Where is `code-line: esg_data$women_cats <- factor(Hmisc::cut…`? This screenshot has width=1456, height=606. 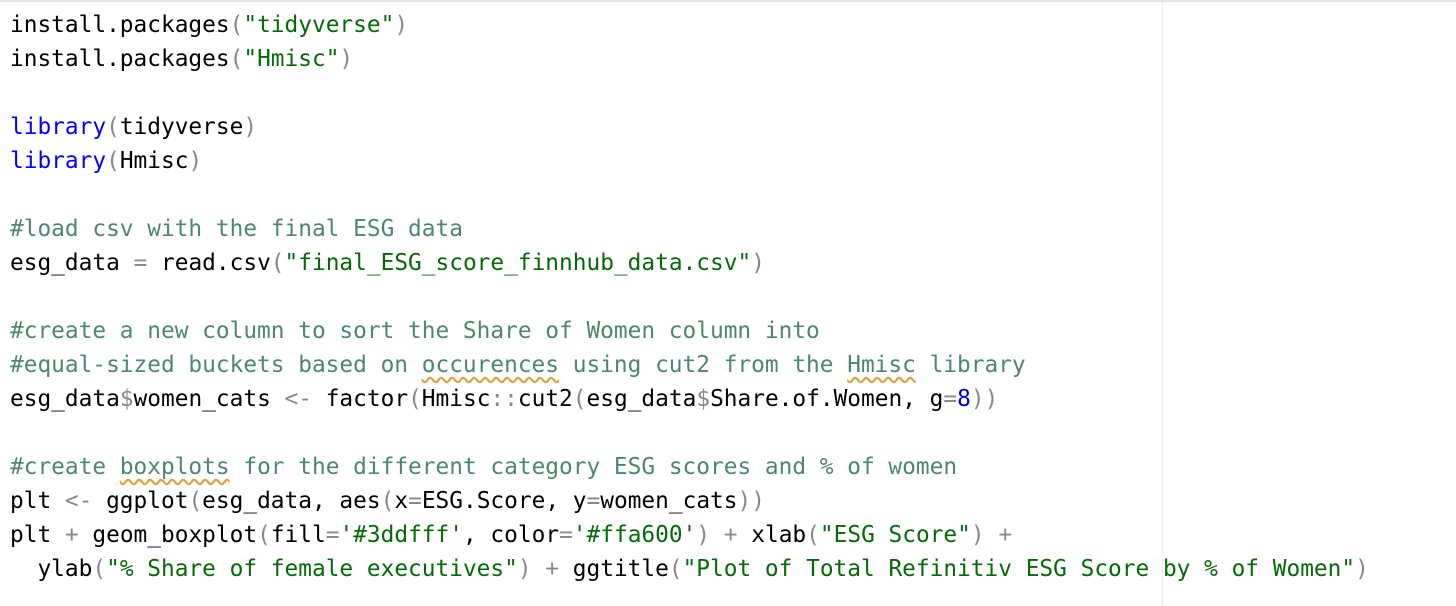
code-line: esg_data$women_cats <- factor(Hmisc::cut… is located at coordinates (689, 399).